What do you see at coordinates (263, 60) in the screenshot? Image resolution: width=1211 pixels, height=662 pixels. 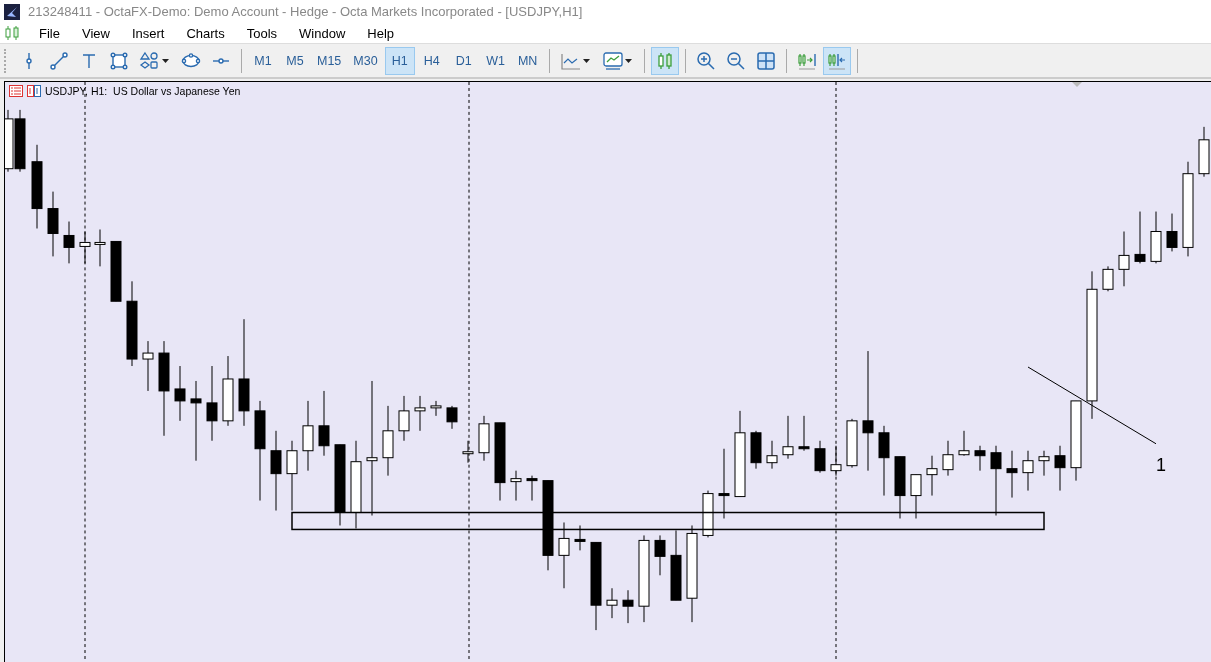 I see `timeframe-button: M1` at bounding box center [263, 60].